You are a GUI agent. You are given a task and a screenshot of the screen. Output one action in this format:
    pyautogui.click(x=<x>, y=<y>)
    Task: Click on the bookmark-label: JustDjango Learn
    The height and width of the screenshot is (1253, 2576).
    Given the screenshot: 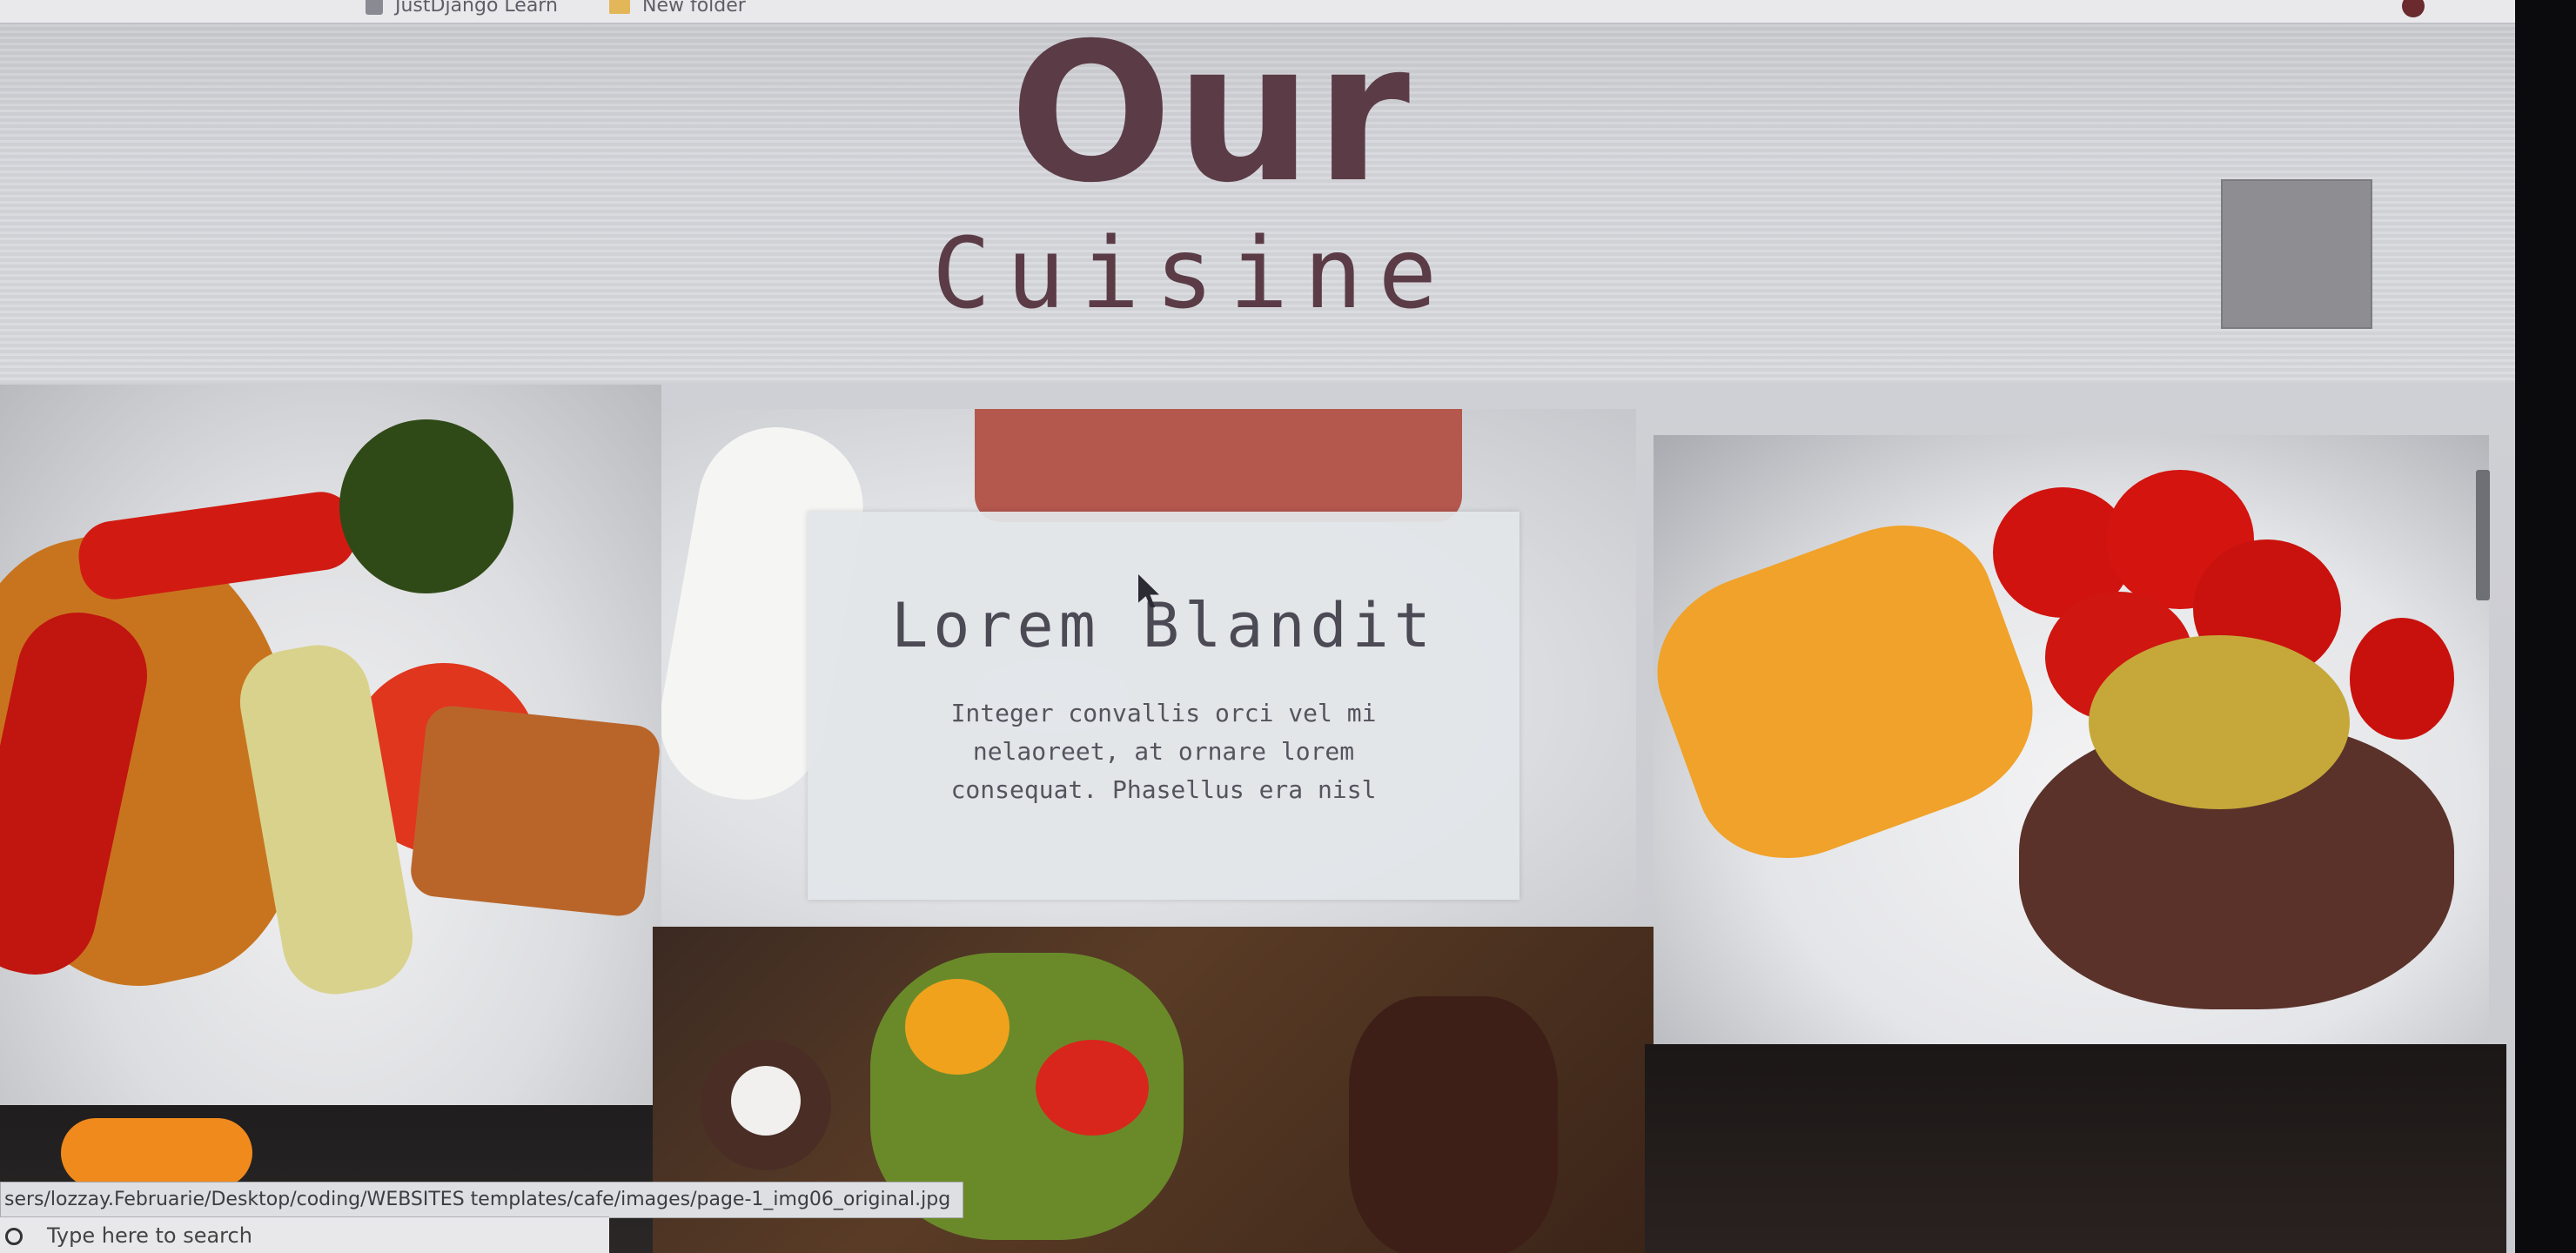 What is the action you would take?
    pyautogui.click(x=476, y=8)
    